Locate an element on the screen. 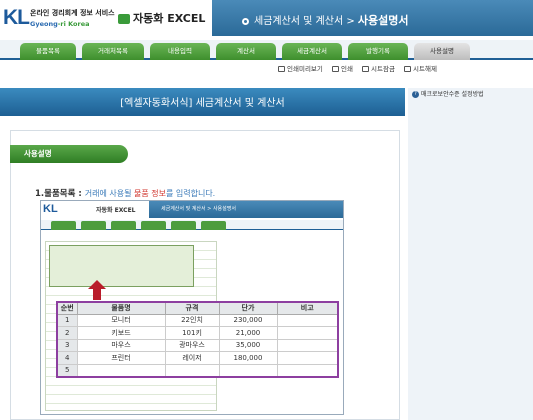 Image resolution: width=533 pixels, height=420 pixels. page-path: 세금계산서 및 계산서 is located at coordinates (299, 21).